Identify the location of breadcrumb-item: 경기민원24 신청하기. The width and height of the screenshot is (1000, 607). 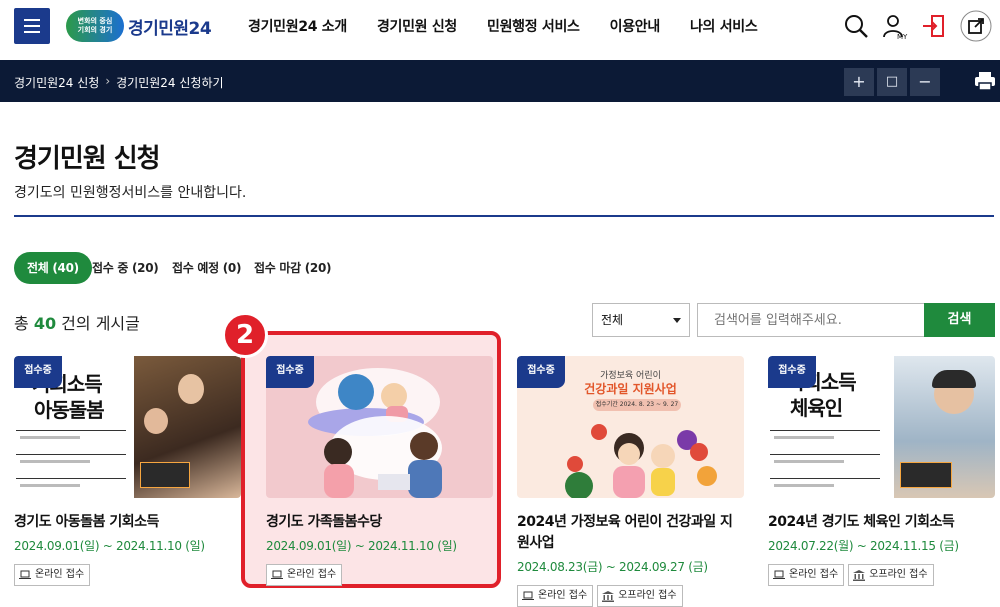
(169, 82).